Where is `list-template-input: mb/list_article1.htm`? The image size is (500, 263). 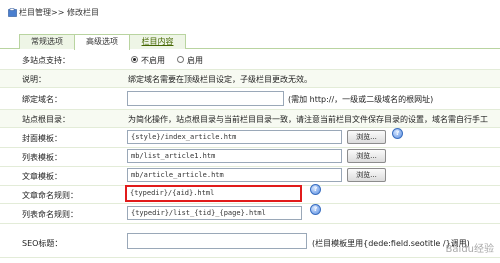 list-template-input: mb/list_article1.htm is located at coordinates (234, 156).